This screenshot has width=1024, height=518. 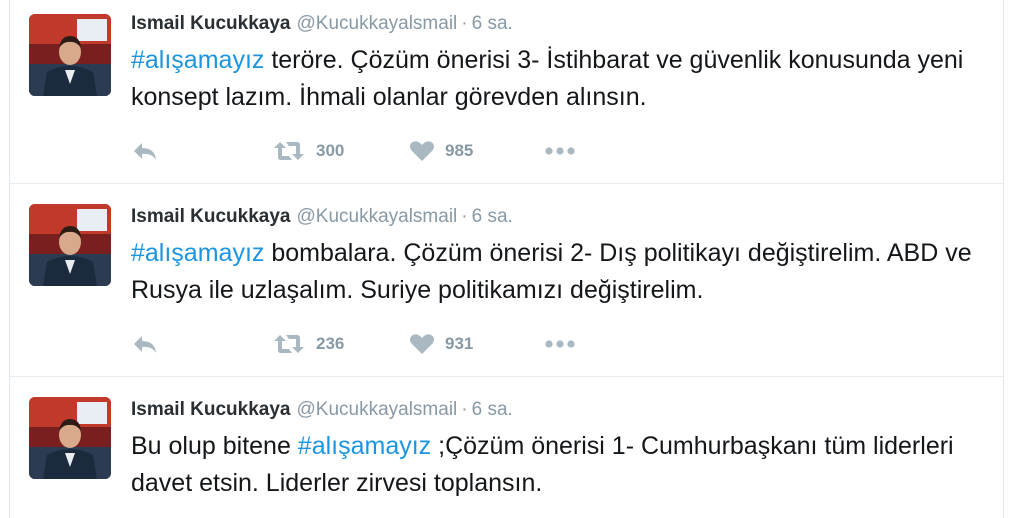 I want to click on retweet-count: 300, so click(x=330, y=150).